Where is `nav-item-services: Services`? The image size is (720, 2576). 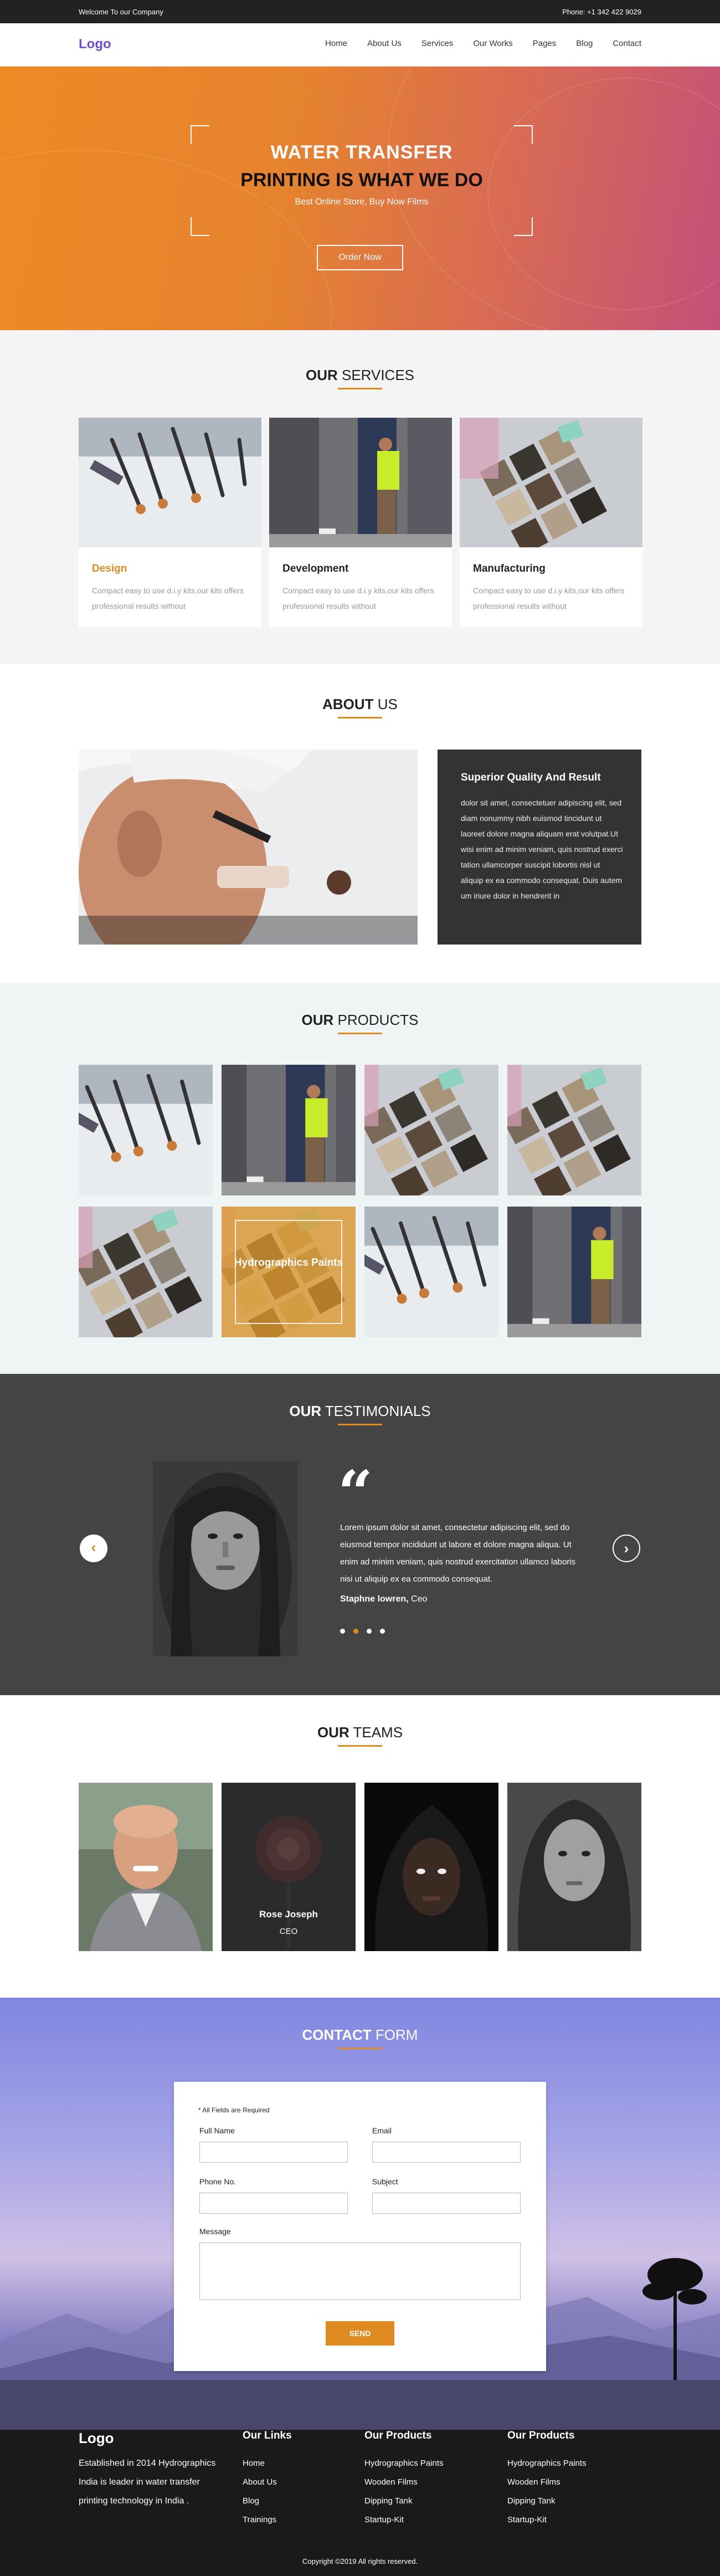 nav-item-services: Services is located at coordinates (437, 43).